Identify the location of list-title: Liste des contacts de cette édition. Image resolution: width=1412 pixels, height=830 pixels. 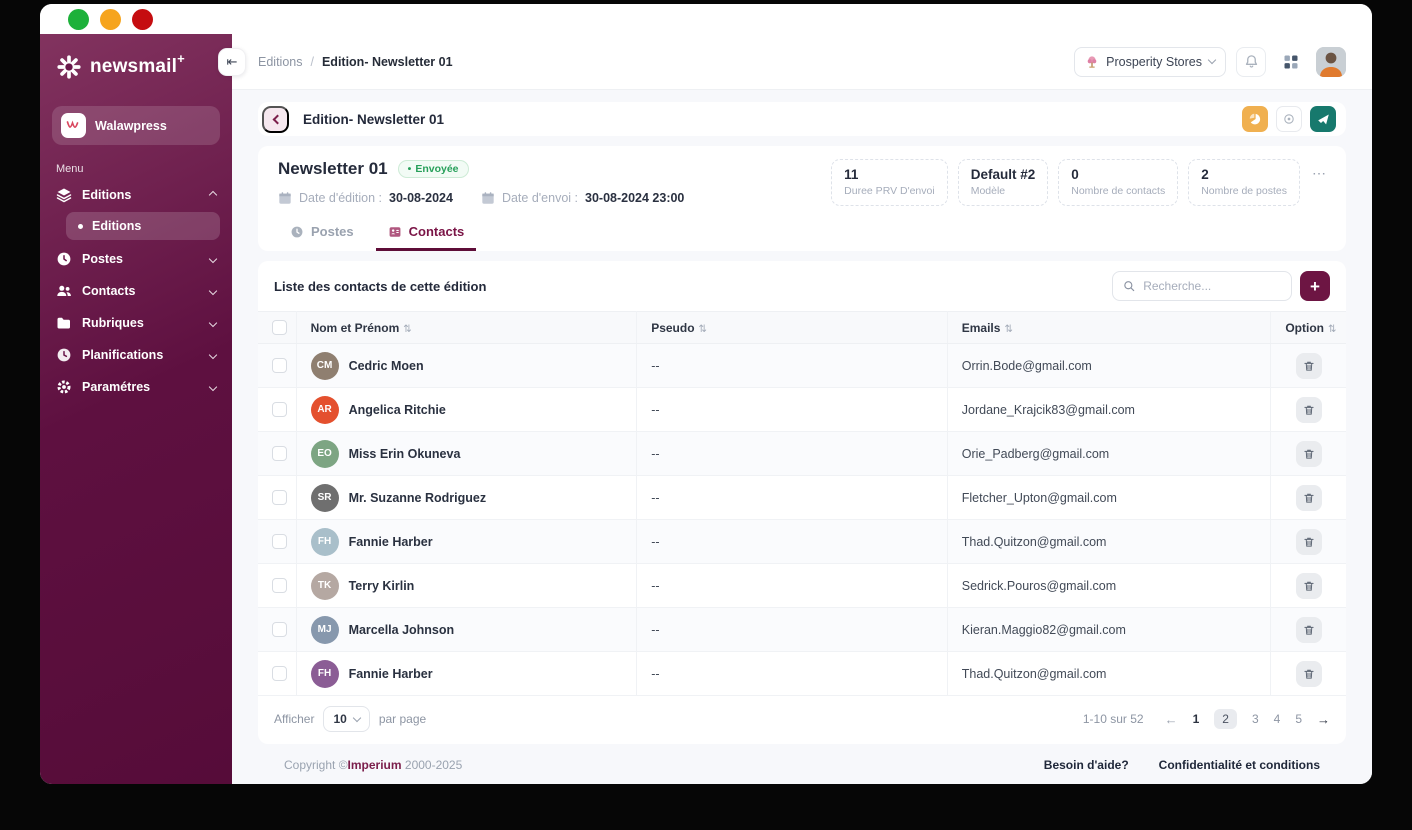
(380, 286).